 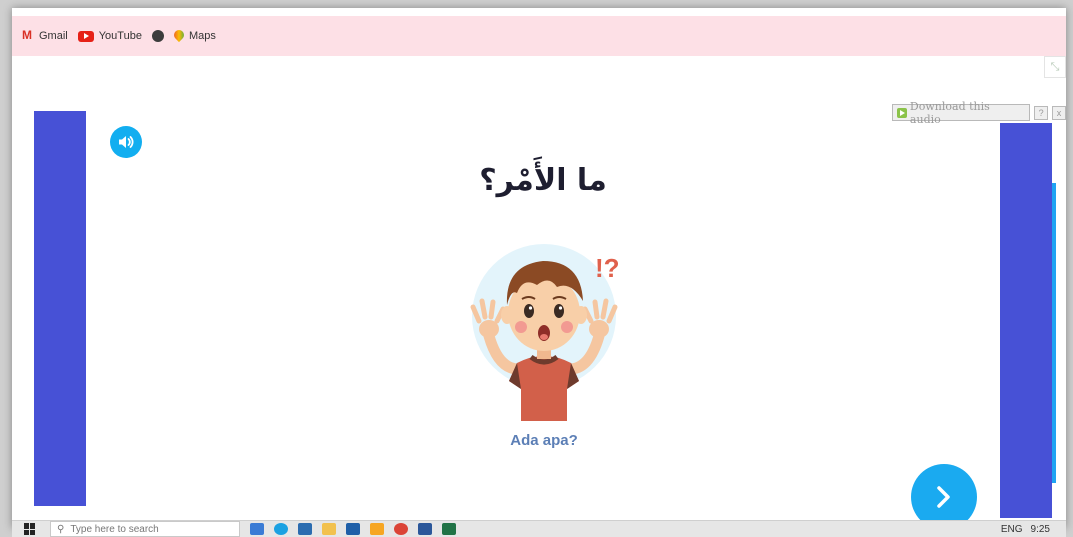 I want to click on search-placeholder: Type here to search, so click(x=114, y=529).